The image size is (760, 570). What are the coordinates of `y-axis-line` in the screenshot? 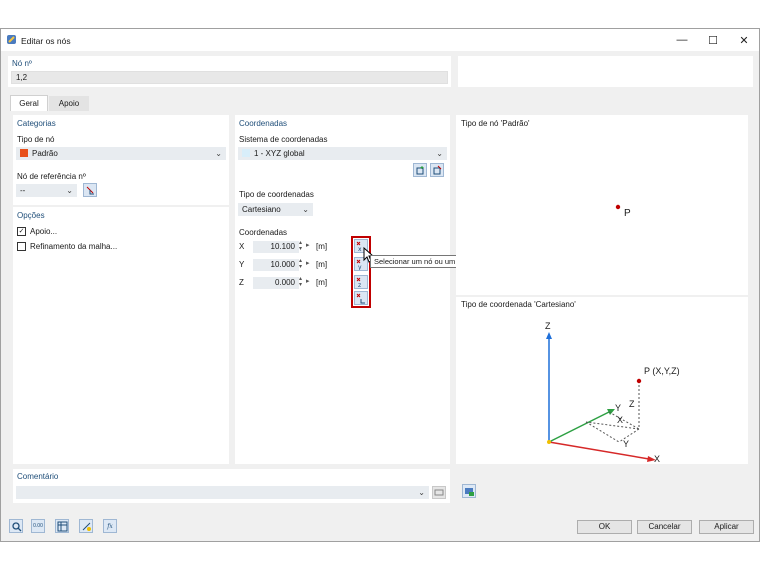 It's located at (579, 427).